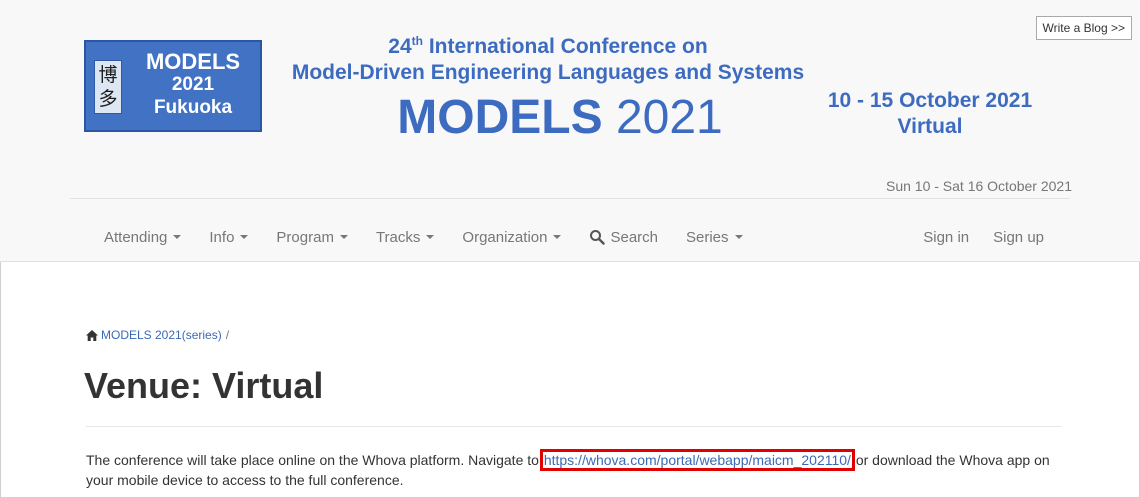  Describe the element at coordinates (573, 426) in the screenshot. I see `content-divider` at that location.